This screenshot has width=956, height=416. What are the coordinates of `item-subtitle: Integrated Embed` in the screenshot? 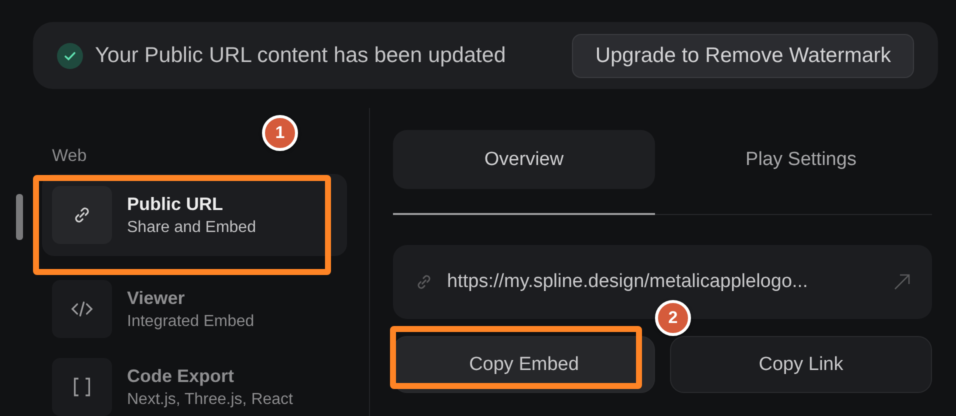 It's located at (190, 321).